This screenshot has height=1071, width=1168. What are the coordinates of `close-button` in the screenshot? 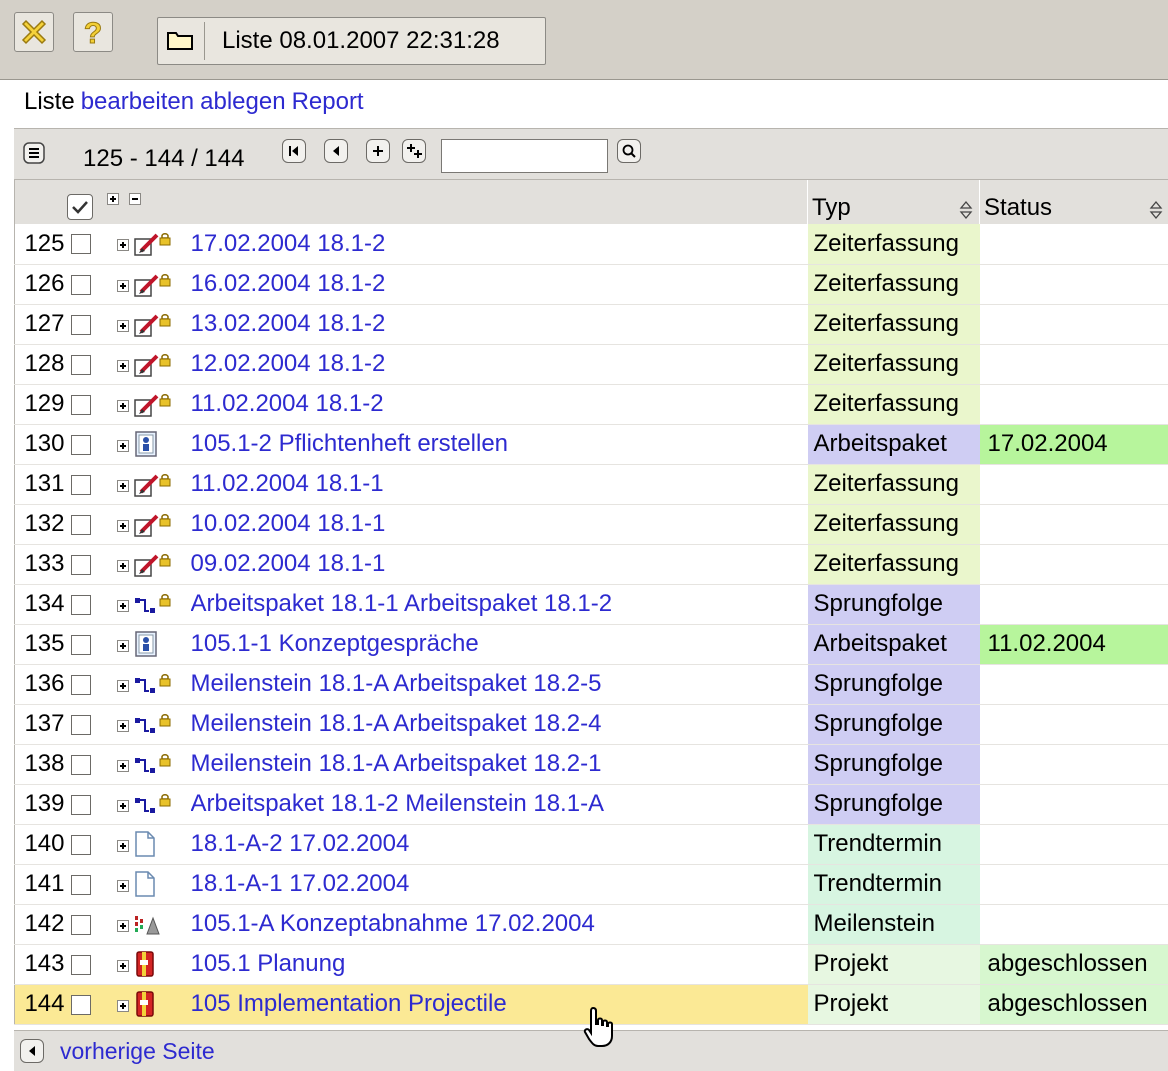 It's located at (34, 32).